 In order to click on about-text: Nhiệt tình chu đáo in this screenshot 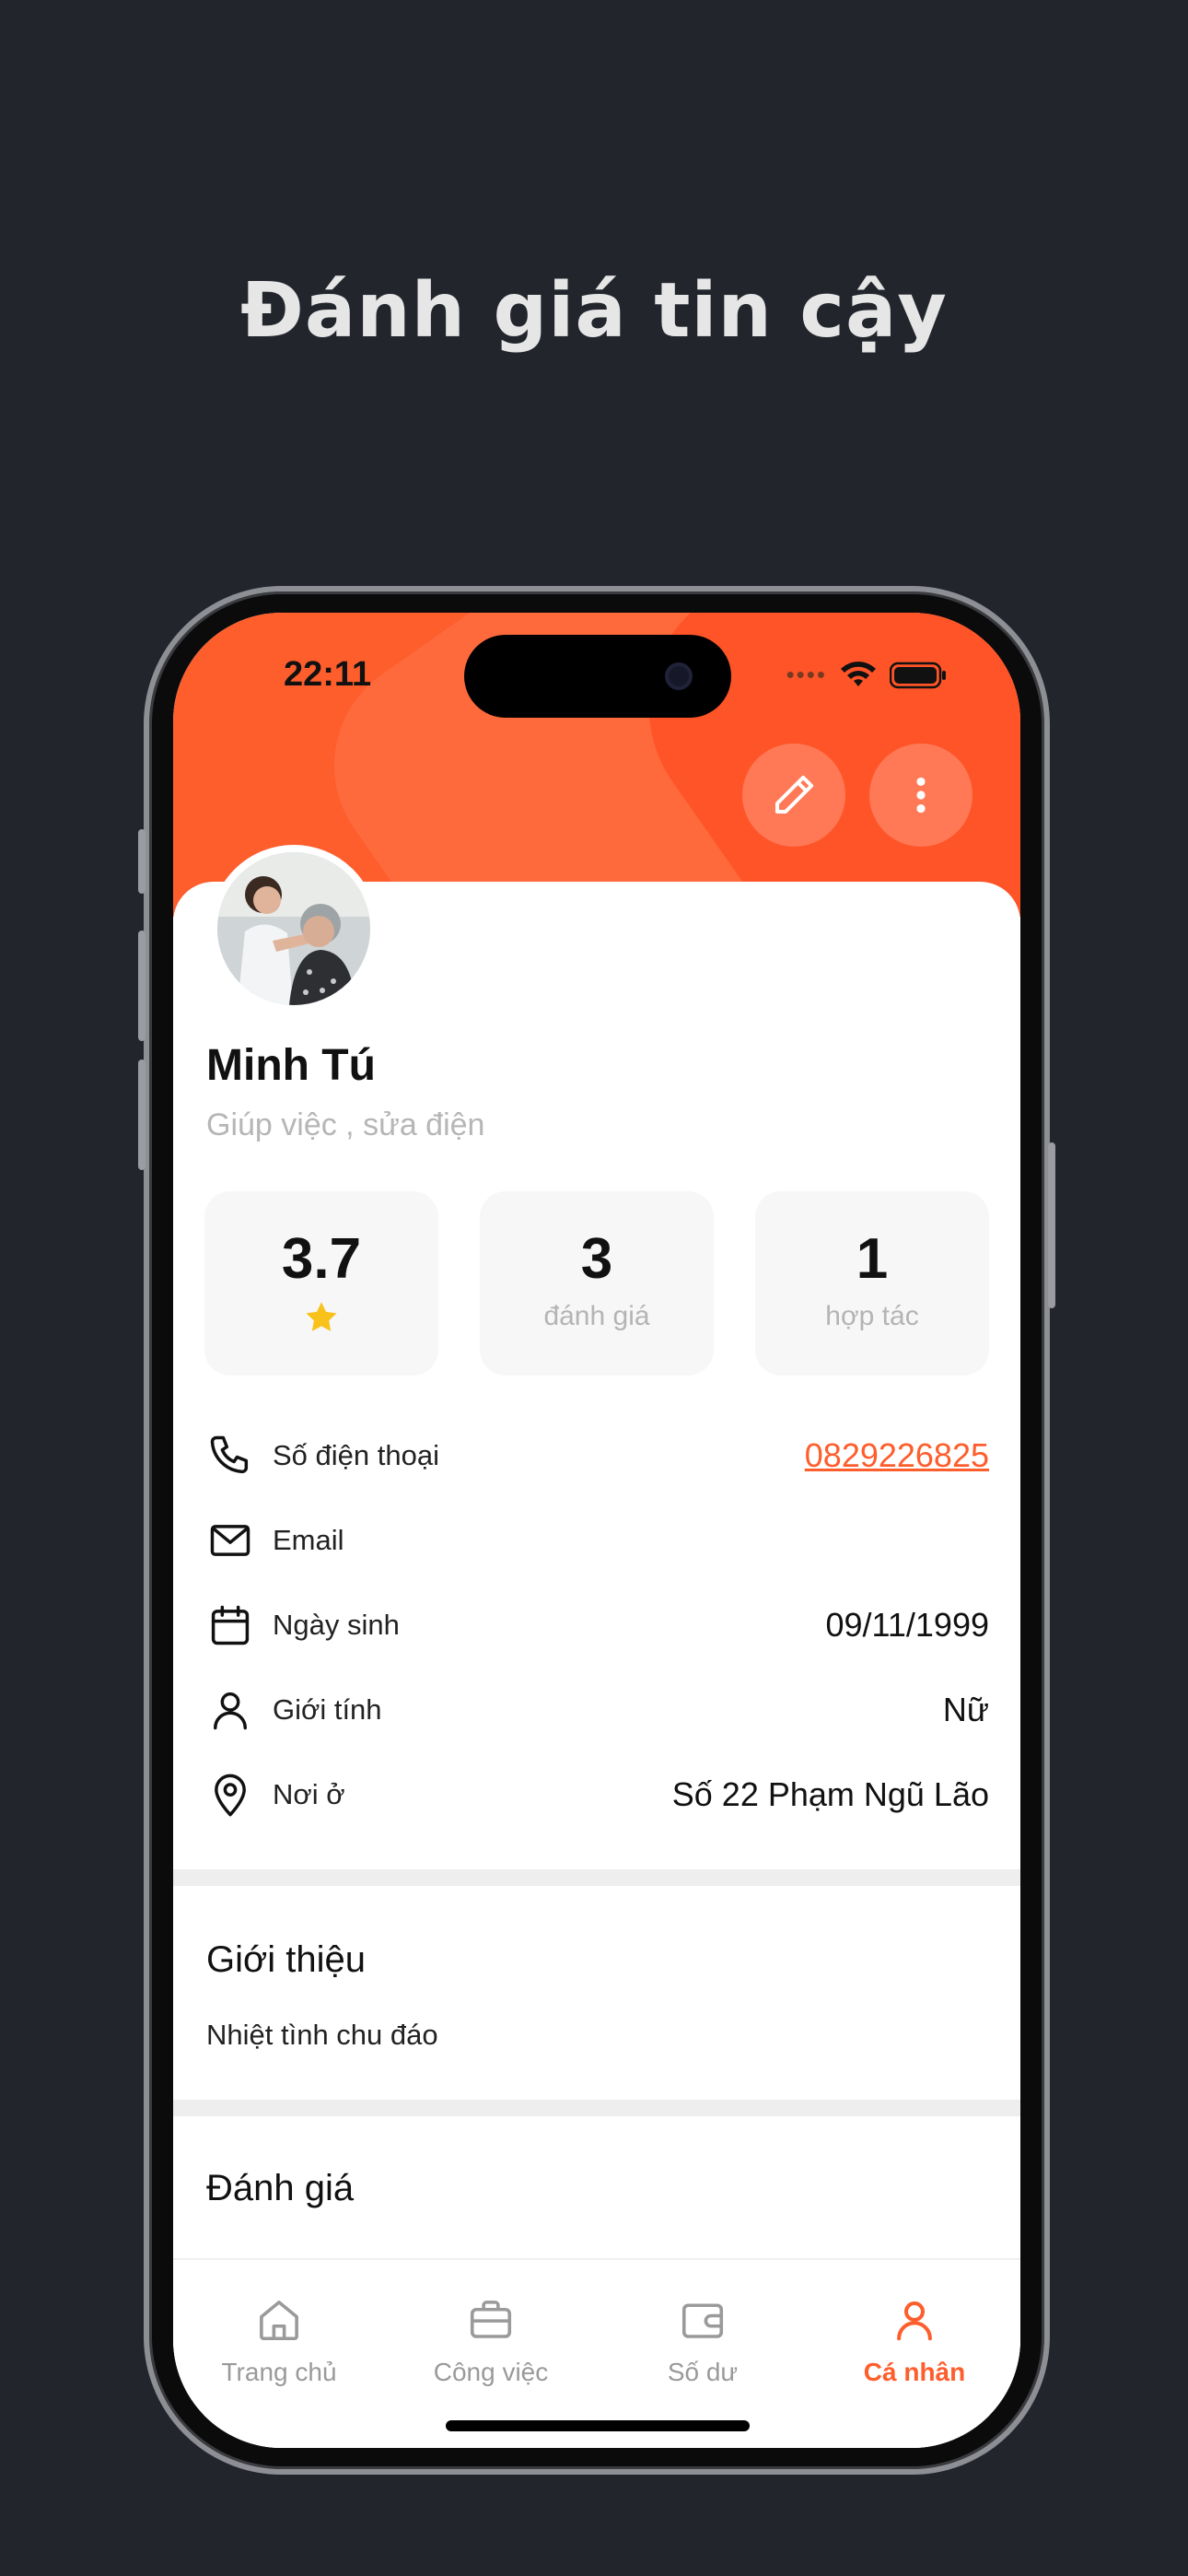, I will do `click(322, 2035)`.